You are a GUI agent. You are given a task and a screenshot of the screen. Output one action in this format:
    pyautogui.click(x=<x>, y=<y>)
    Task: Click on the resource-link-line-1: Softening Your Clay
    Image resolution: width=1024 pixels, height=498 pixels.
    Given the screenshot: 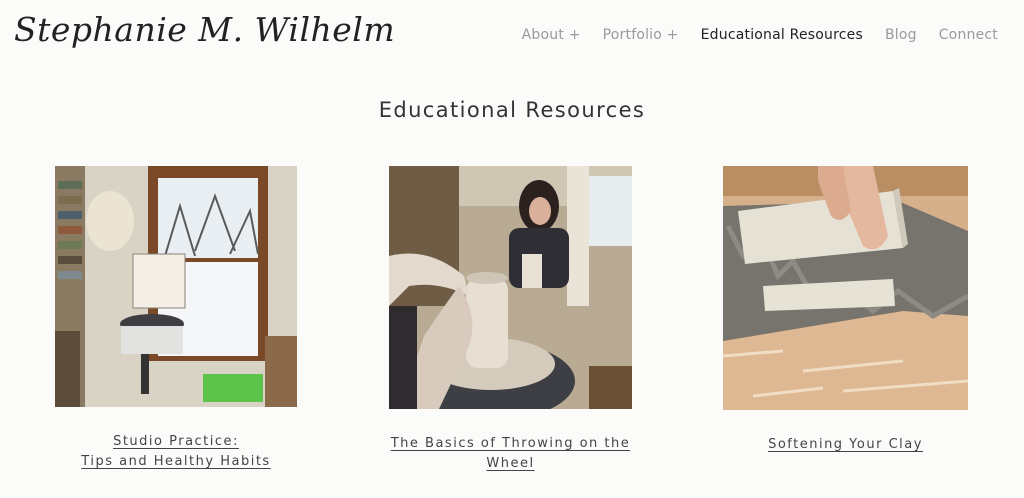 What is the action you would take?
    pyautogui.click(x=845, y=444)
    